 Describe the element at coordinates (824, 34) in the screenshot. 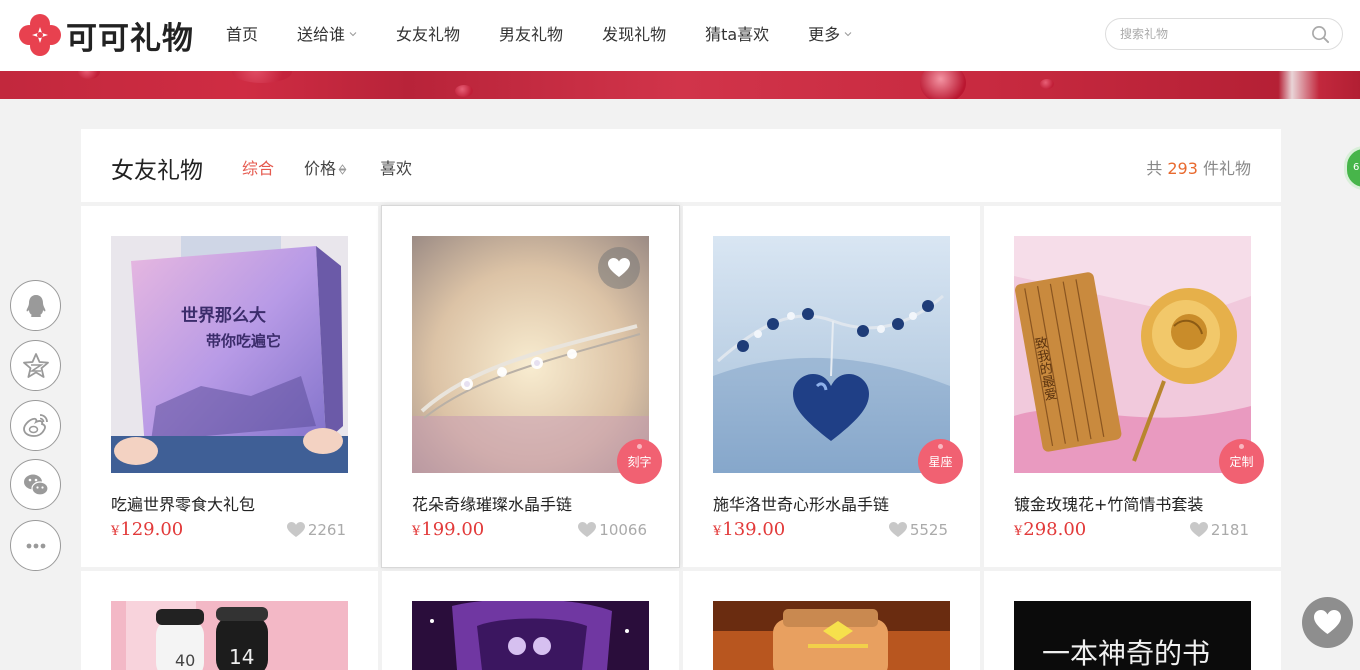

I see `nav-label: 更多` at that location.